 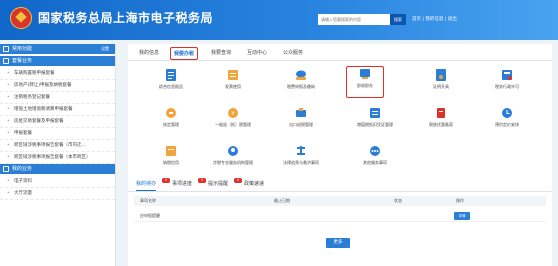 I want to click on service-credit: 纳税信用, so click(x=171, y=159).